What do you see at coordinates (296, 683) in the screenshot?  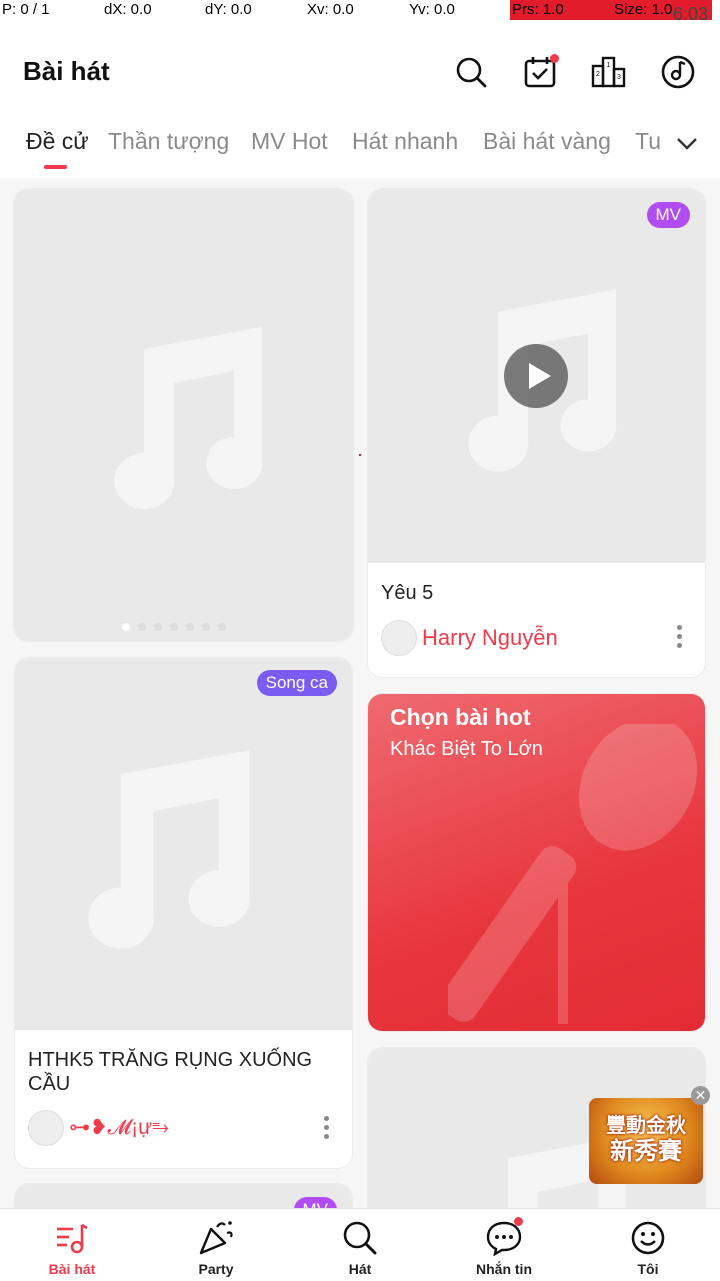 I see `duet-badge: Song ca` at bounding box center [296, 683].